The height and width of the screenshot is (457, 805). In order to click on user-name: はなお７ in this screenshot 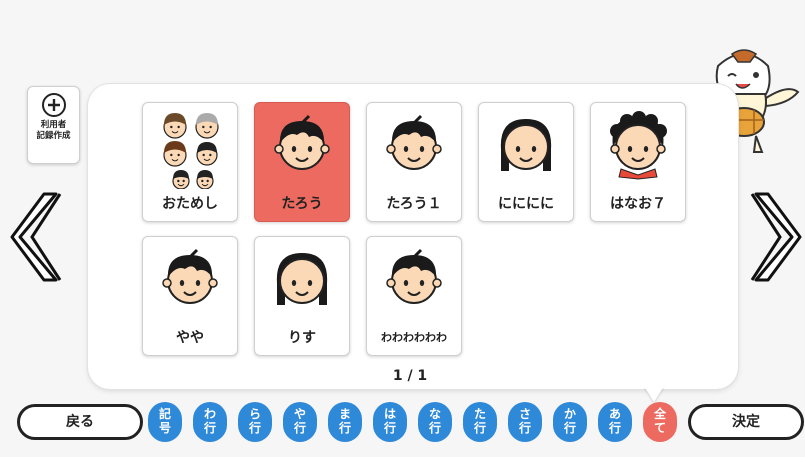, I will do `click(638, 204)`.